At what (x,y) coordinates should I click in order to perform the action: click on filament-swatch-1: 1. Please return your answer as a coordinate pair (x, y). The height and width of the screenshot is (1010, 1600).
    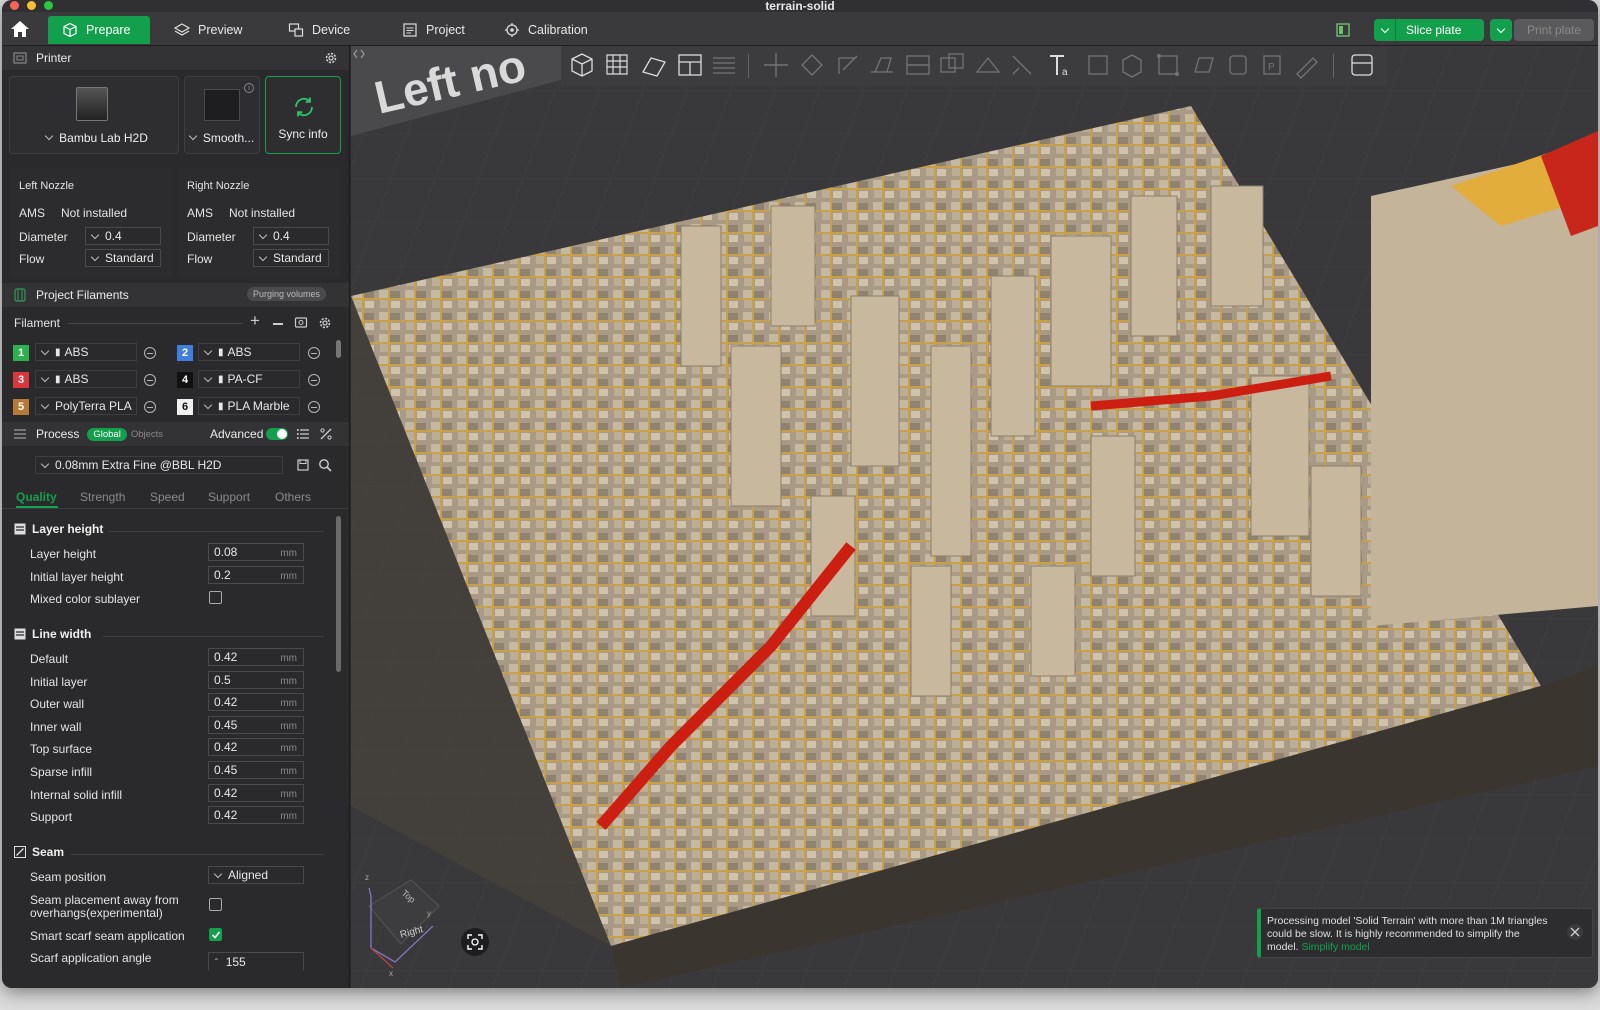
    Looking at the image, I should click on (21, 353).